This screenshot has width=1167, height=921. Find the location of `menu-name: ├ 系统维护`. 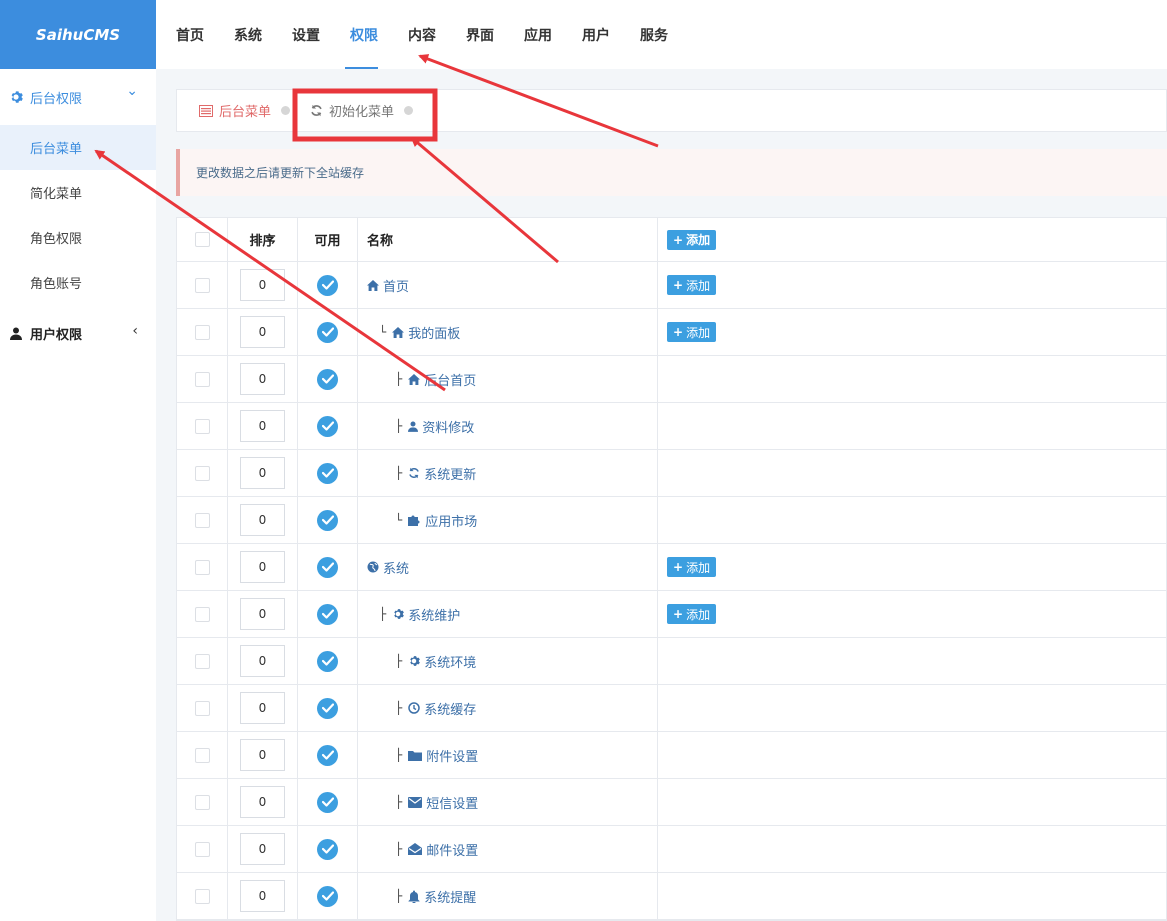

menu-name: ├ 系统维护 is located at coordinates (413, 614).